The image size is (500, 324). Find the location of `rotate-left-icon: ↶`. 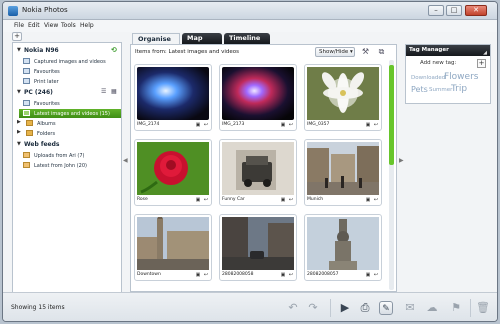

rotate-left-icon: ↶ is located at coordinates (293, 308).